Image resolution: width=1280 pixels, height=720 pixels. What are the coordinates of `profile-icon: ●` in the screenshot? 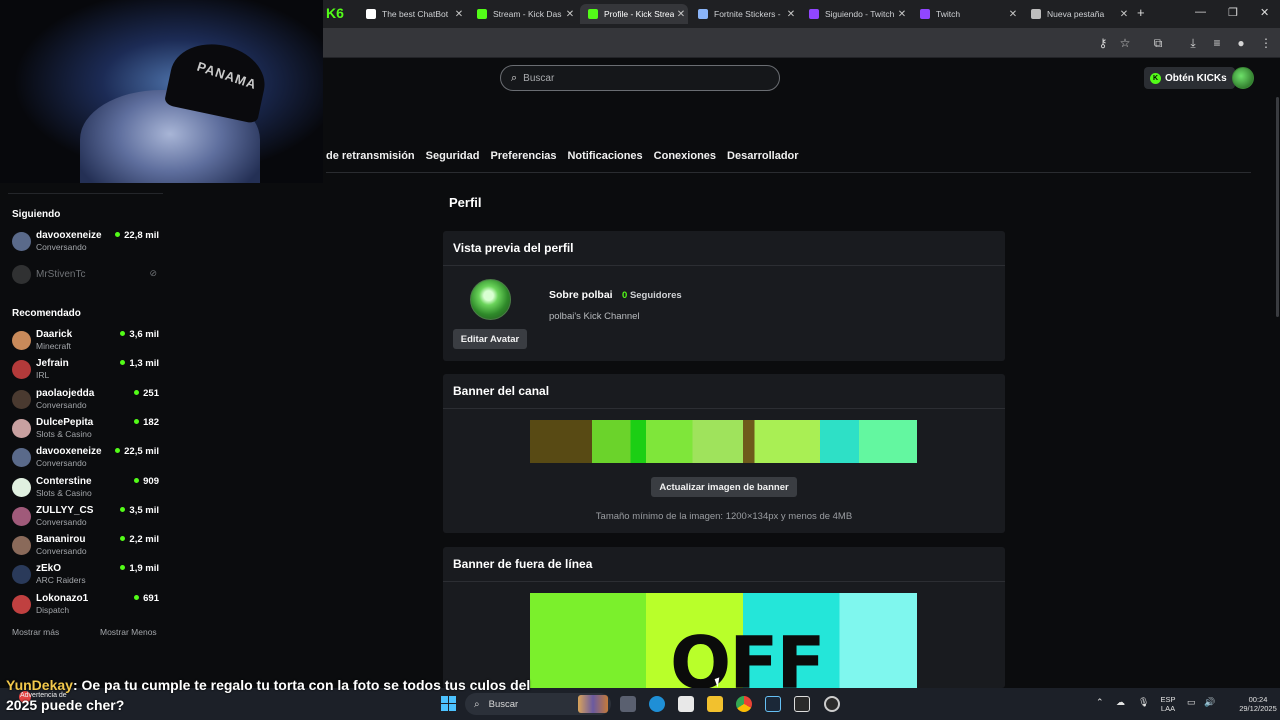 It's located at (1241, 43).